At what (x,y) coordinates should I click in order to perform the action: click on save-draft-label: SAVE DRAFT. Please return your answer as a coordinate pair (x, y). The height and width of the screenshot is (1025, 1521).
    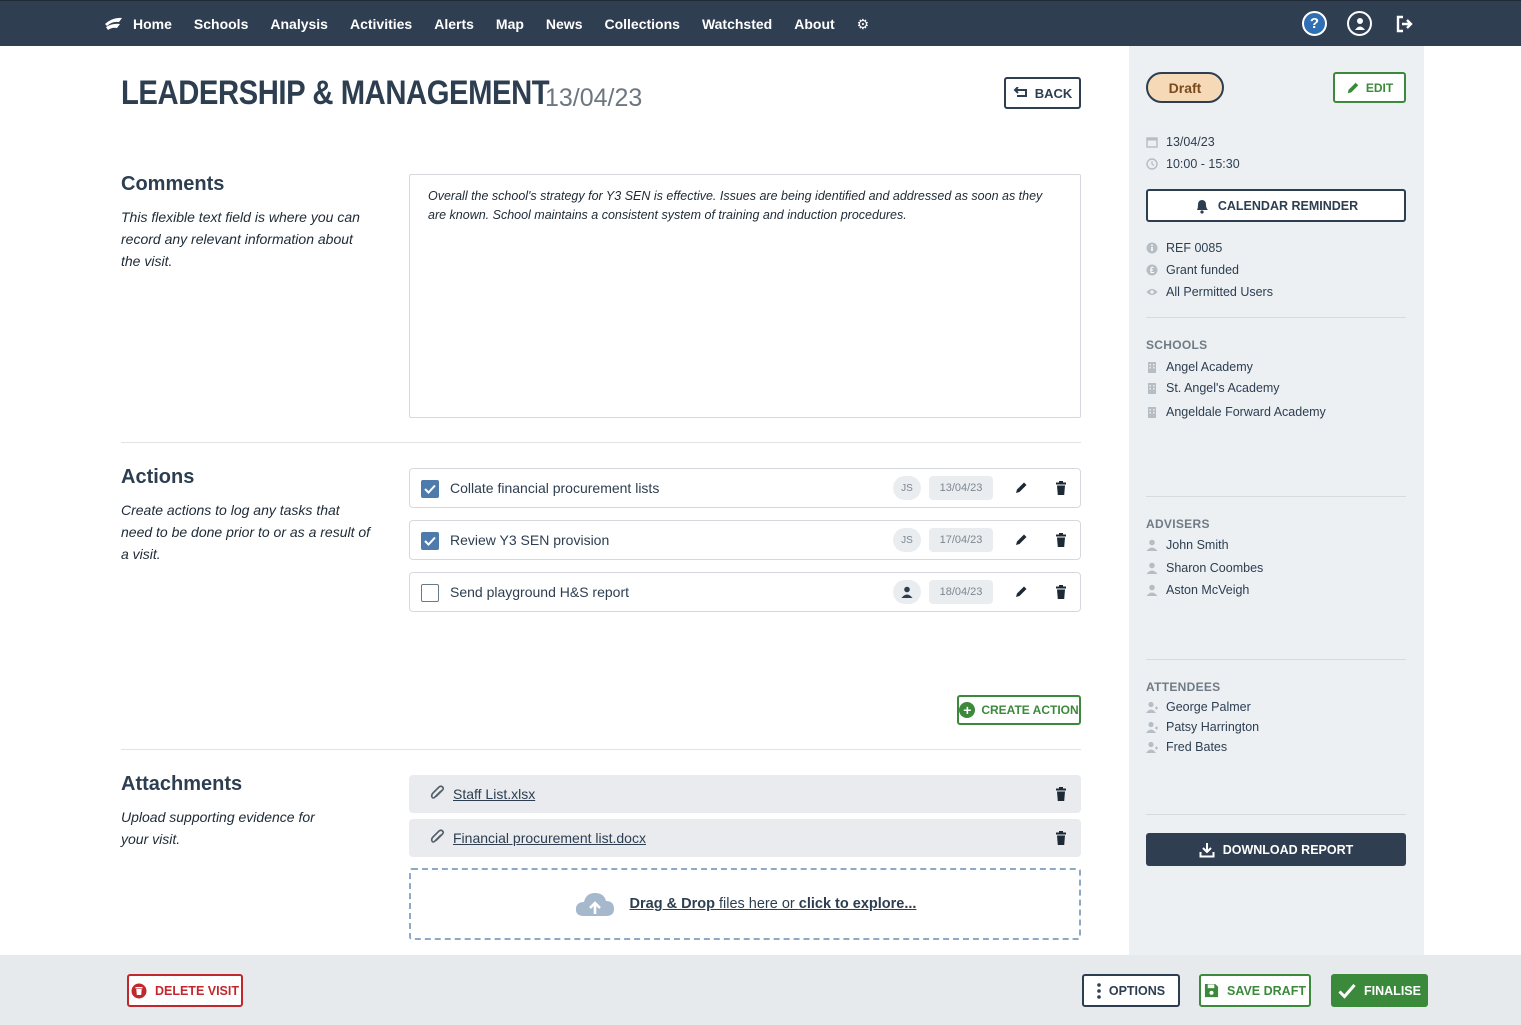
    Looking at the image, I should click on (1266, 990).